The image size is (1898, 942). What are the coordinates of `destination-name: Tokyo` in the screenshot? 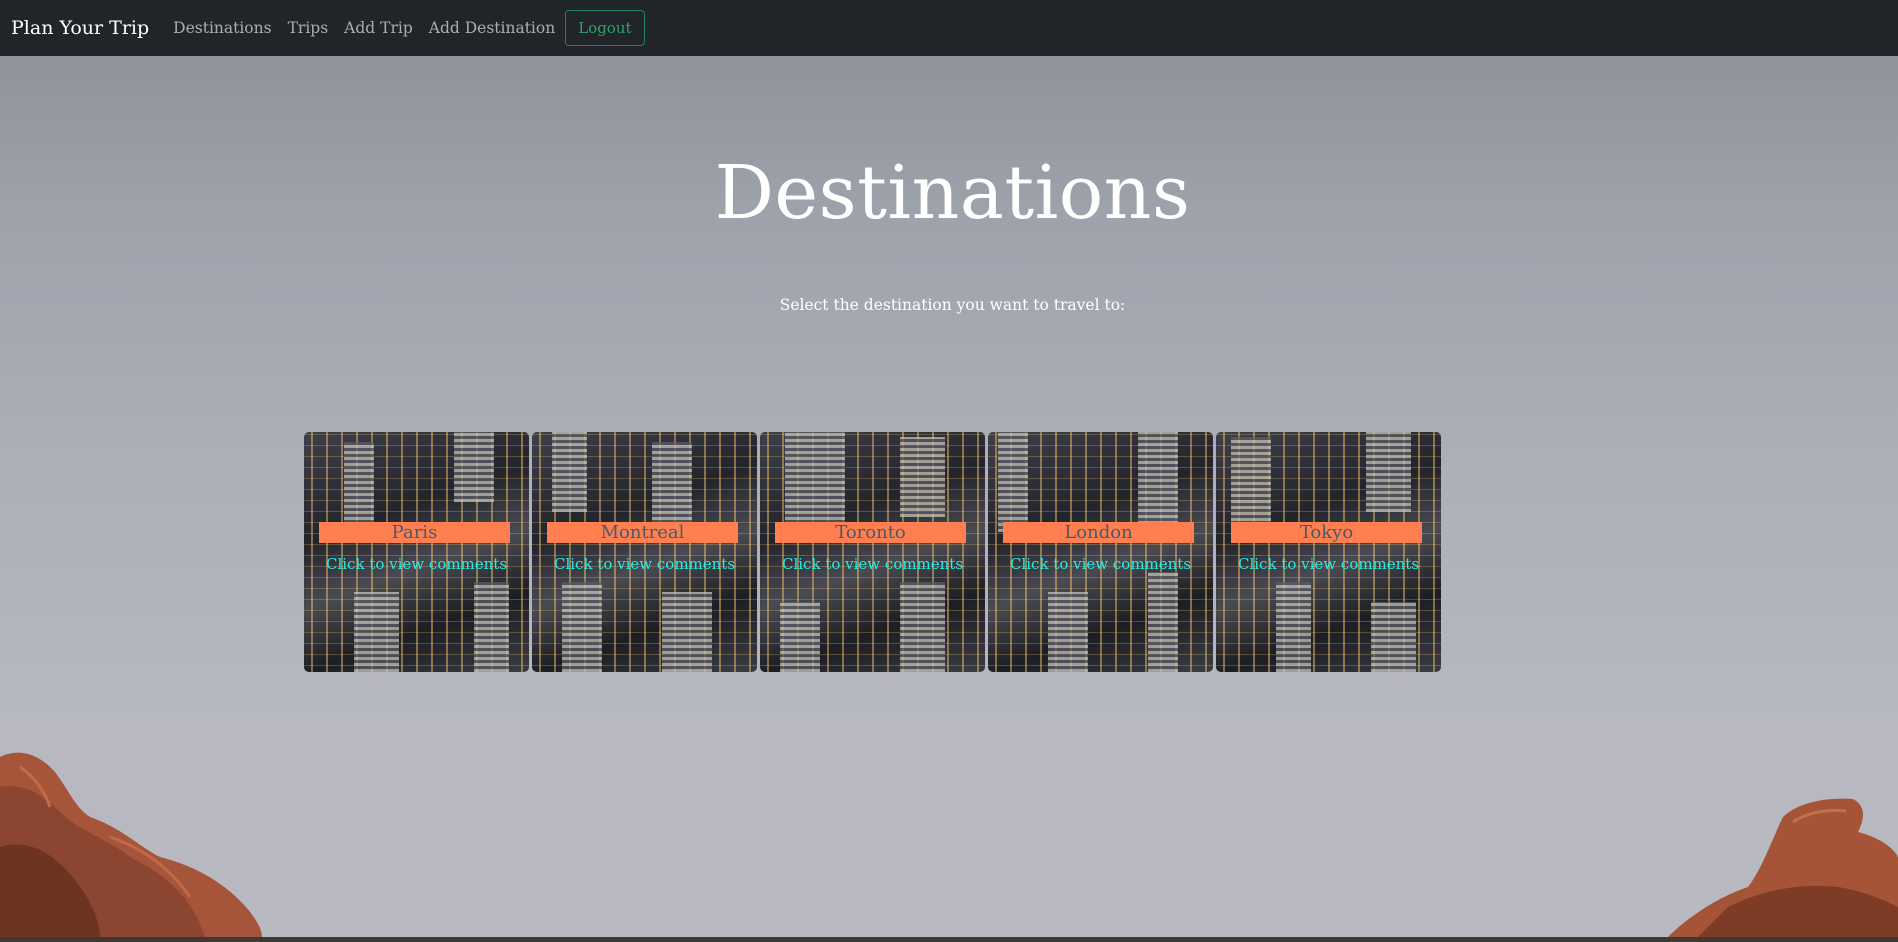 It's located at (1326, 532).